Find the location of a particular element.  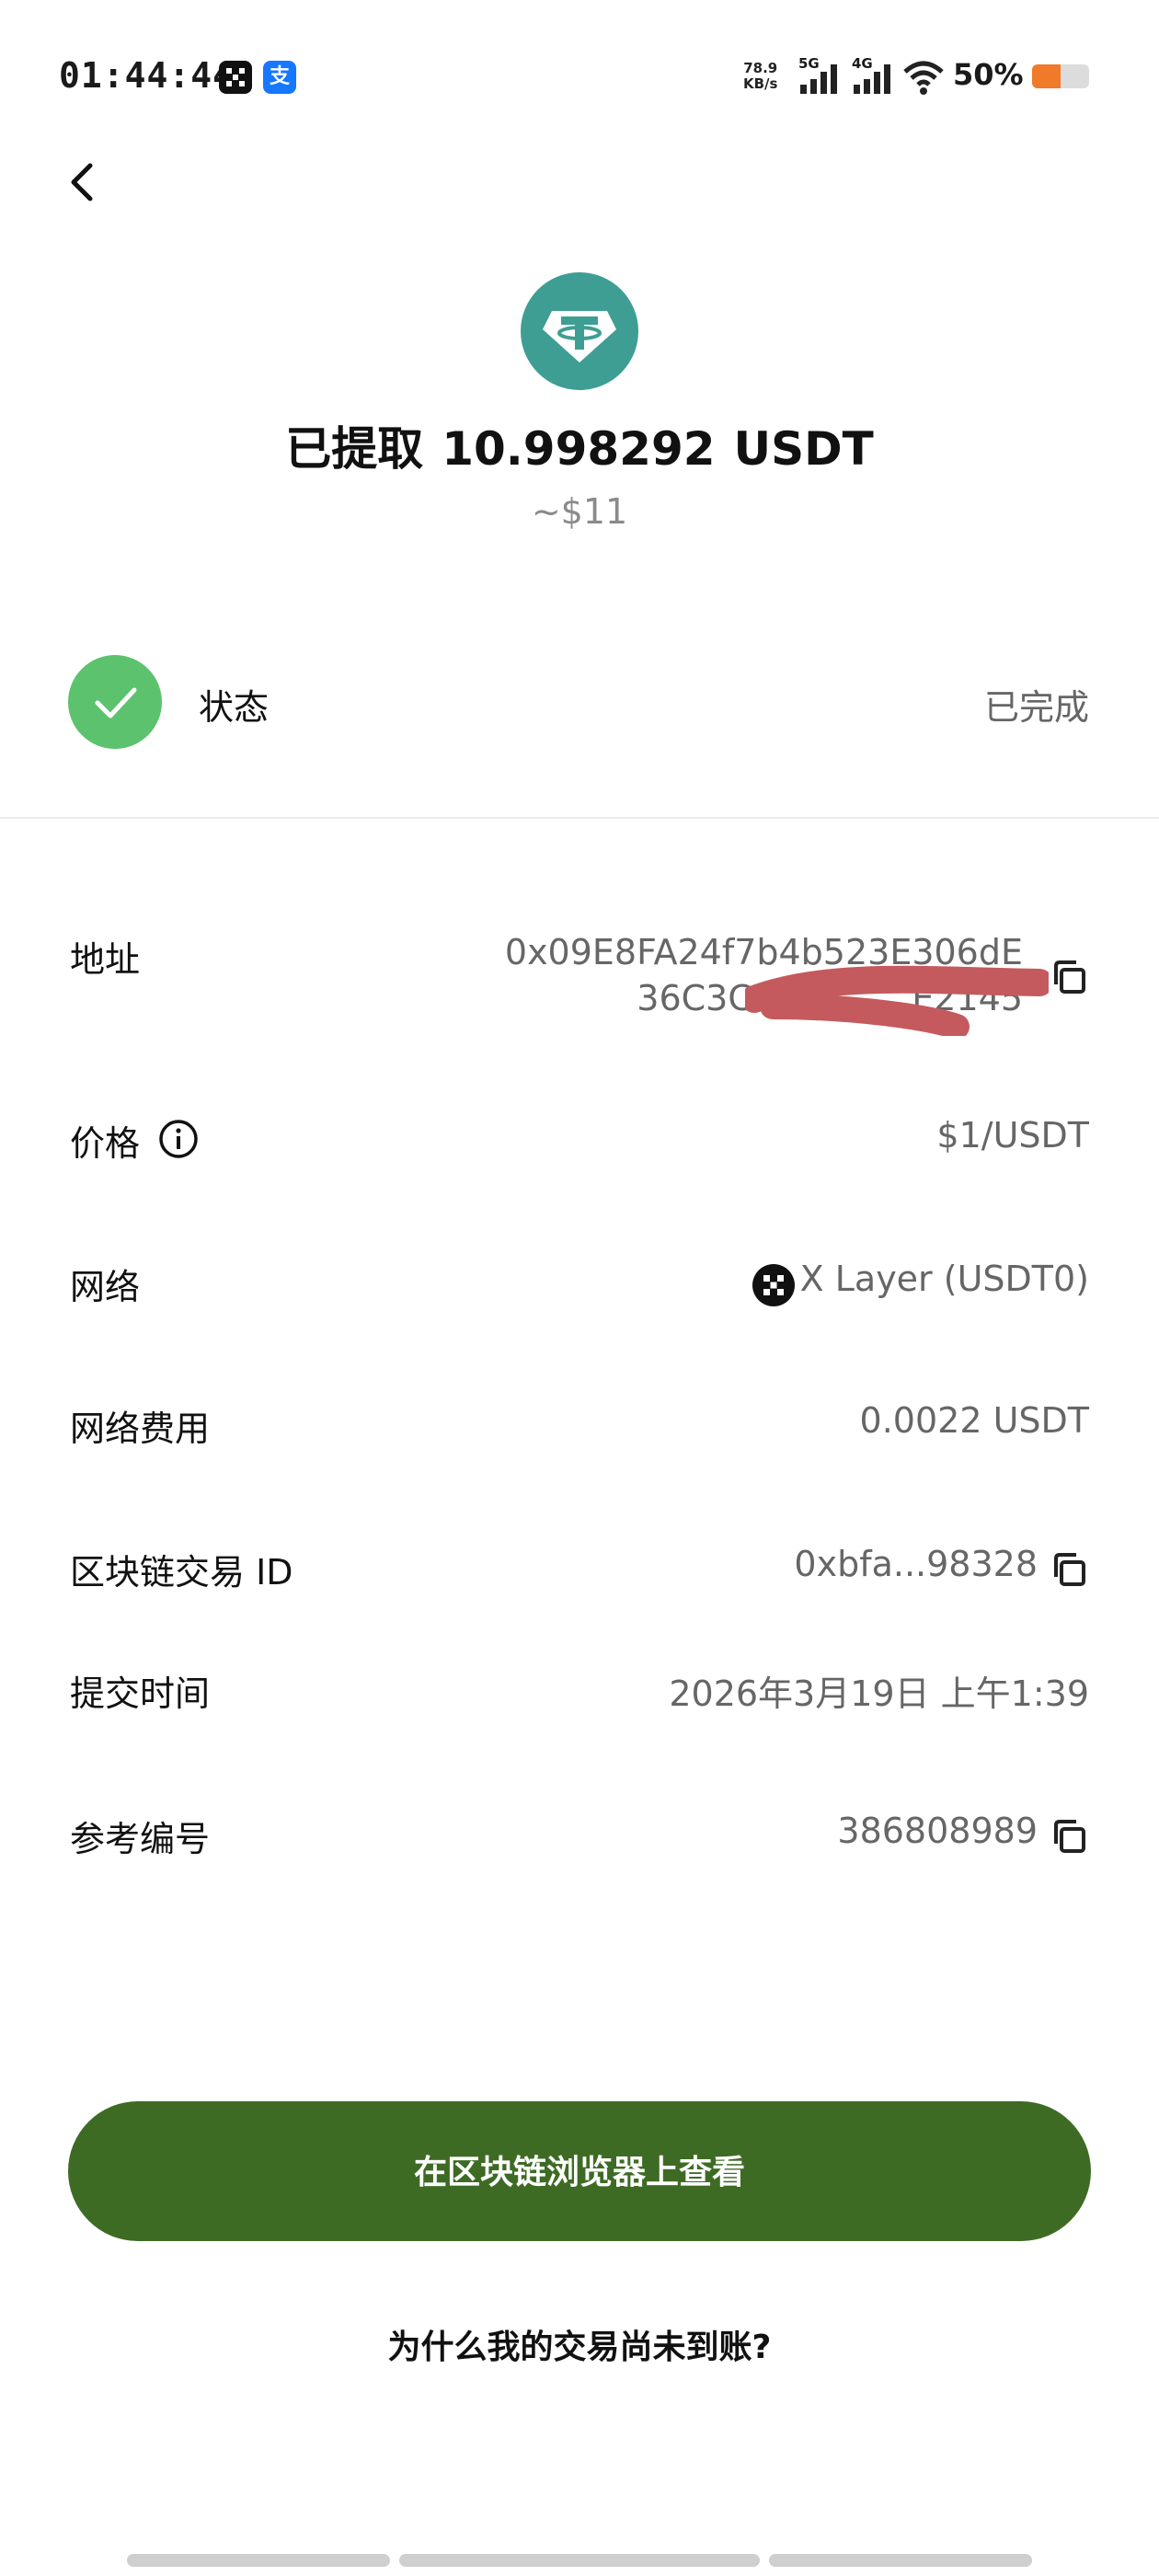

info-icon is located at coordinates (178, 1139).